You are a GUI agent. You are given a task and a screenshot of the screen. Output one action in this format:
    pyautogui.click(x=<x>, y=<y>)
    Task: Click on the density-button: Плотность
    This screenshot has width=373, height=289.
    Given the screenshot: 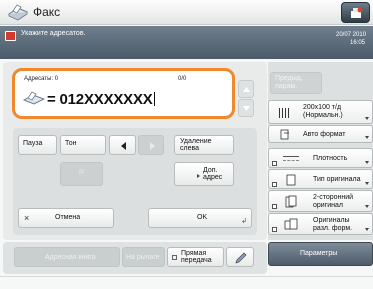 What is the action you would take?
    pyautogui.click(x=320, y=158)
    